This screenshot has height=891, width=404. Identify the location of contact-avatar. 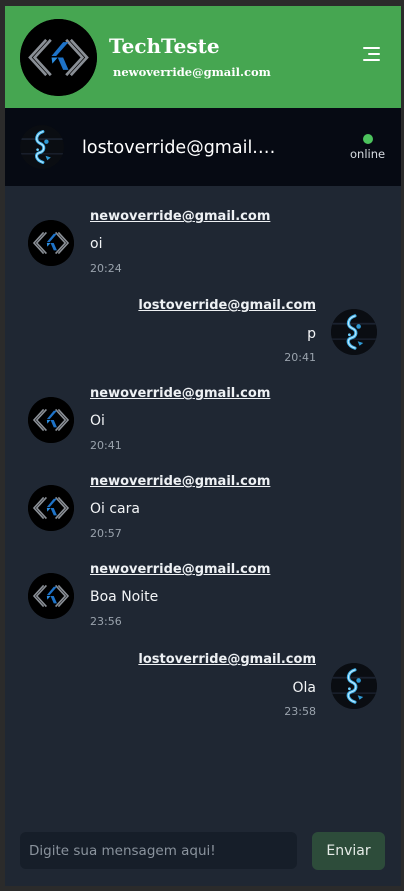
(42, 147).